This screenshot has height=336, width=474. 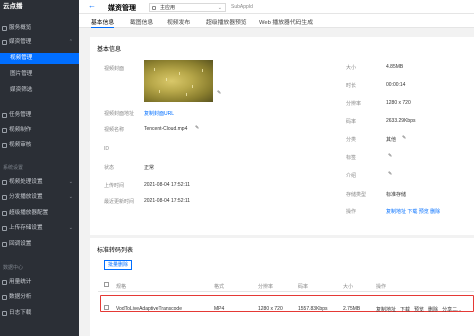 What do you see at coordinates (149, 168) in the screenshot?
I see `status-value: 正常` at bounding box center [149, 168].